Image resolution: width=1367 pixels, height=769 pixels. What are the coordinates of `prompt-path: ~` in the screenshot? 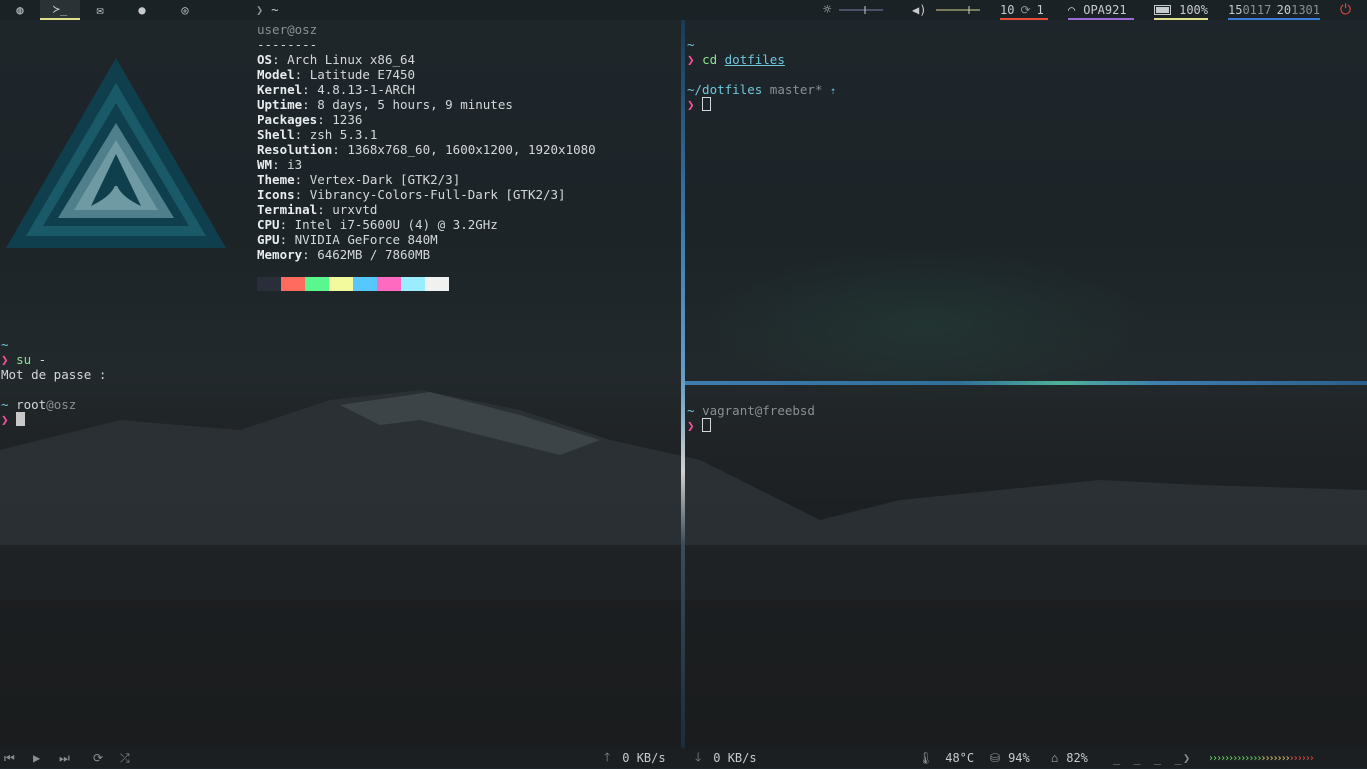 It's located at (5, 344).